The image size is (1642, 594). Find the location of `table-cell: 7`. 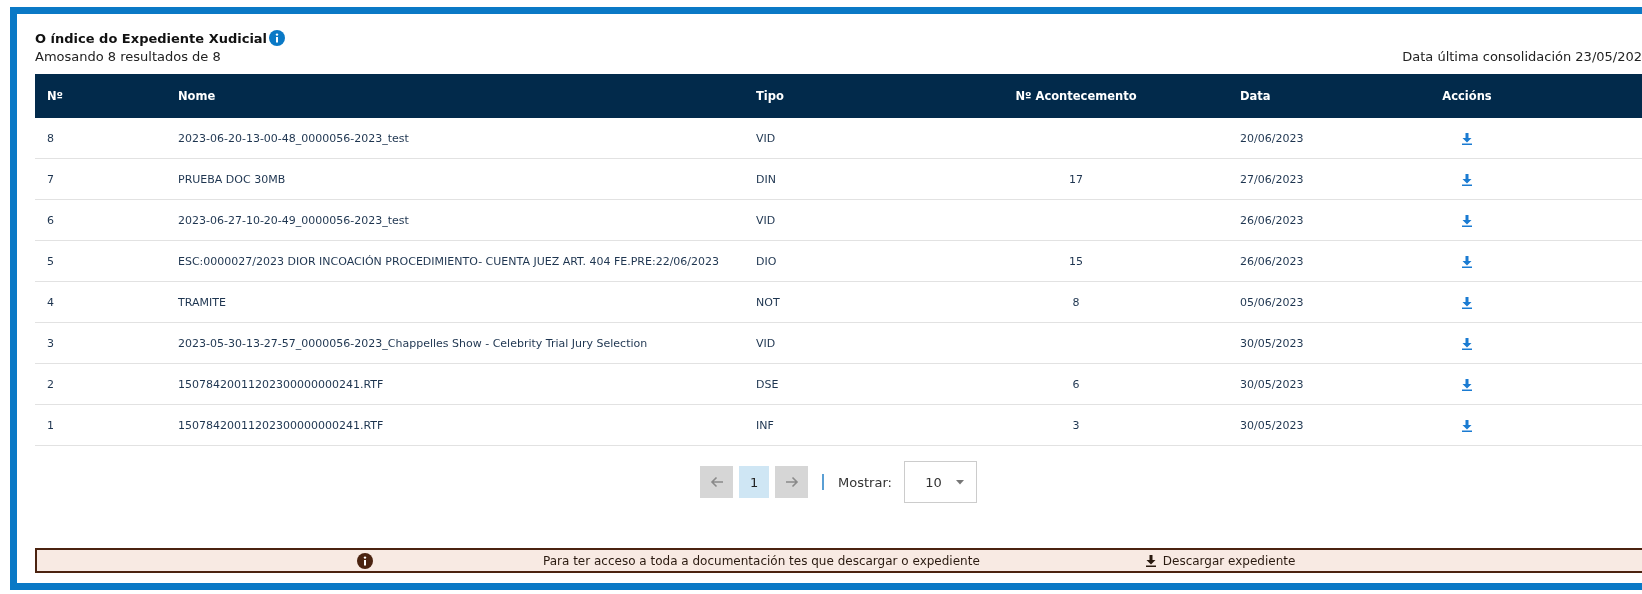

table-cell: 7 is located at coordinates (100, 179).